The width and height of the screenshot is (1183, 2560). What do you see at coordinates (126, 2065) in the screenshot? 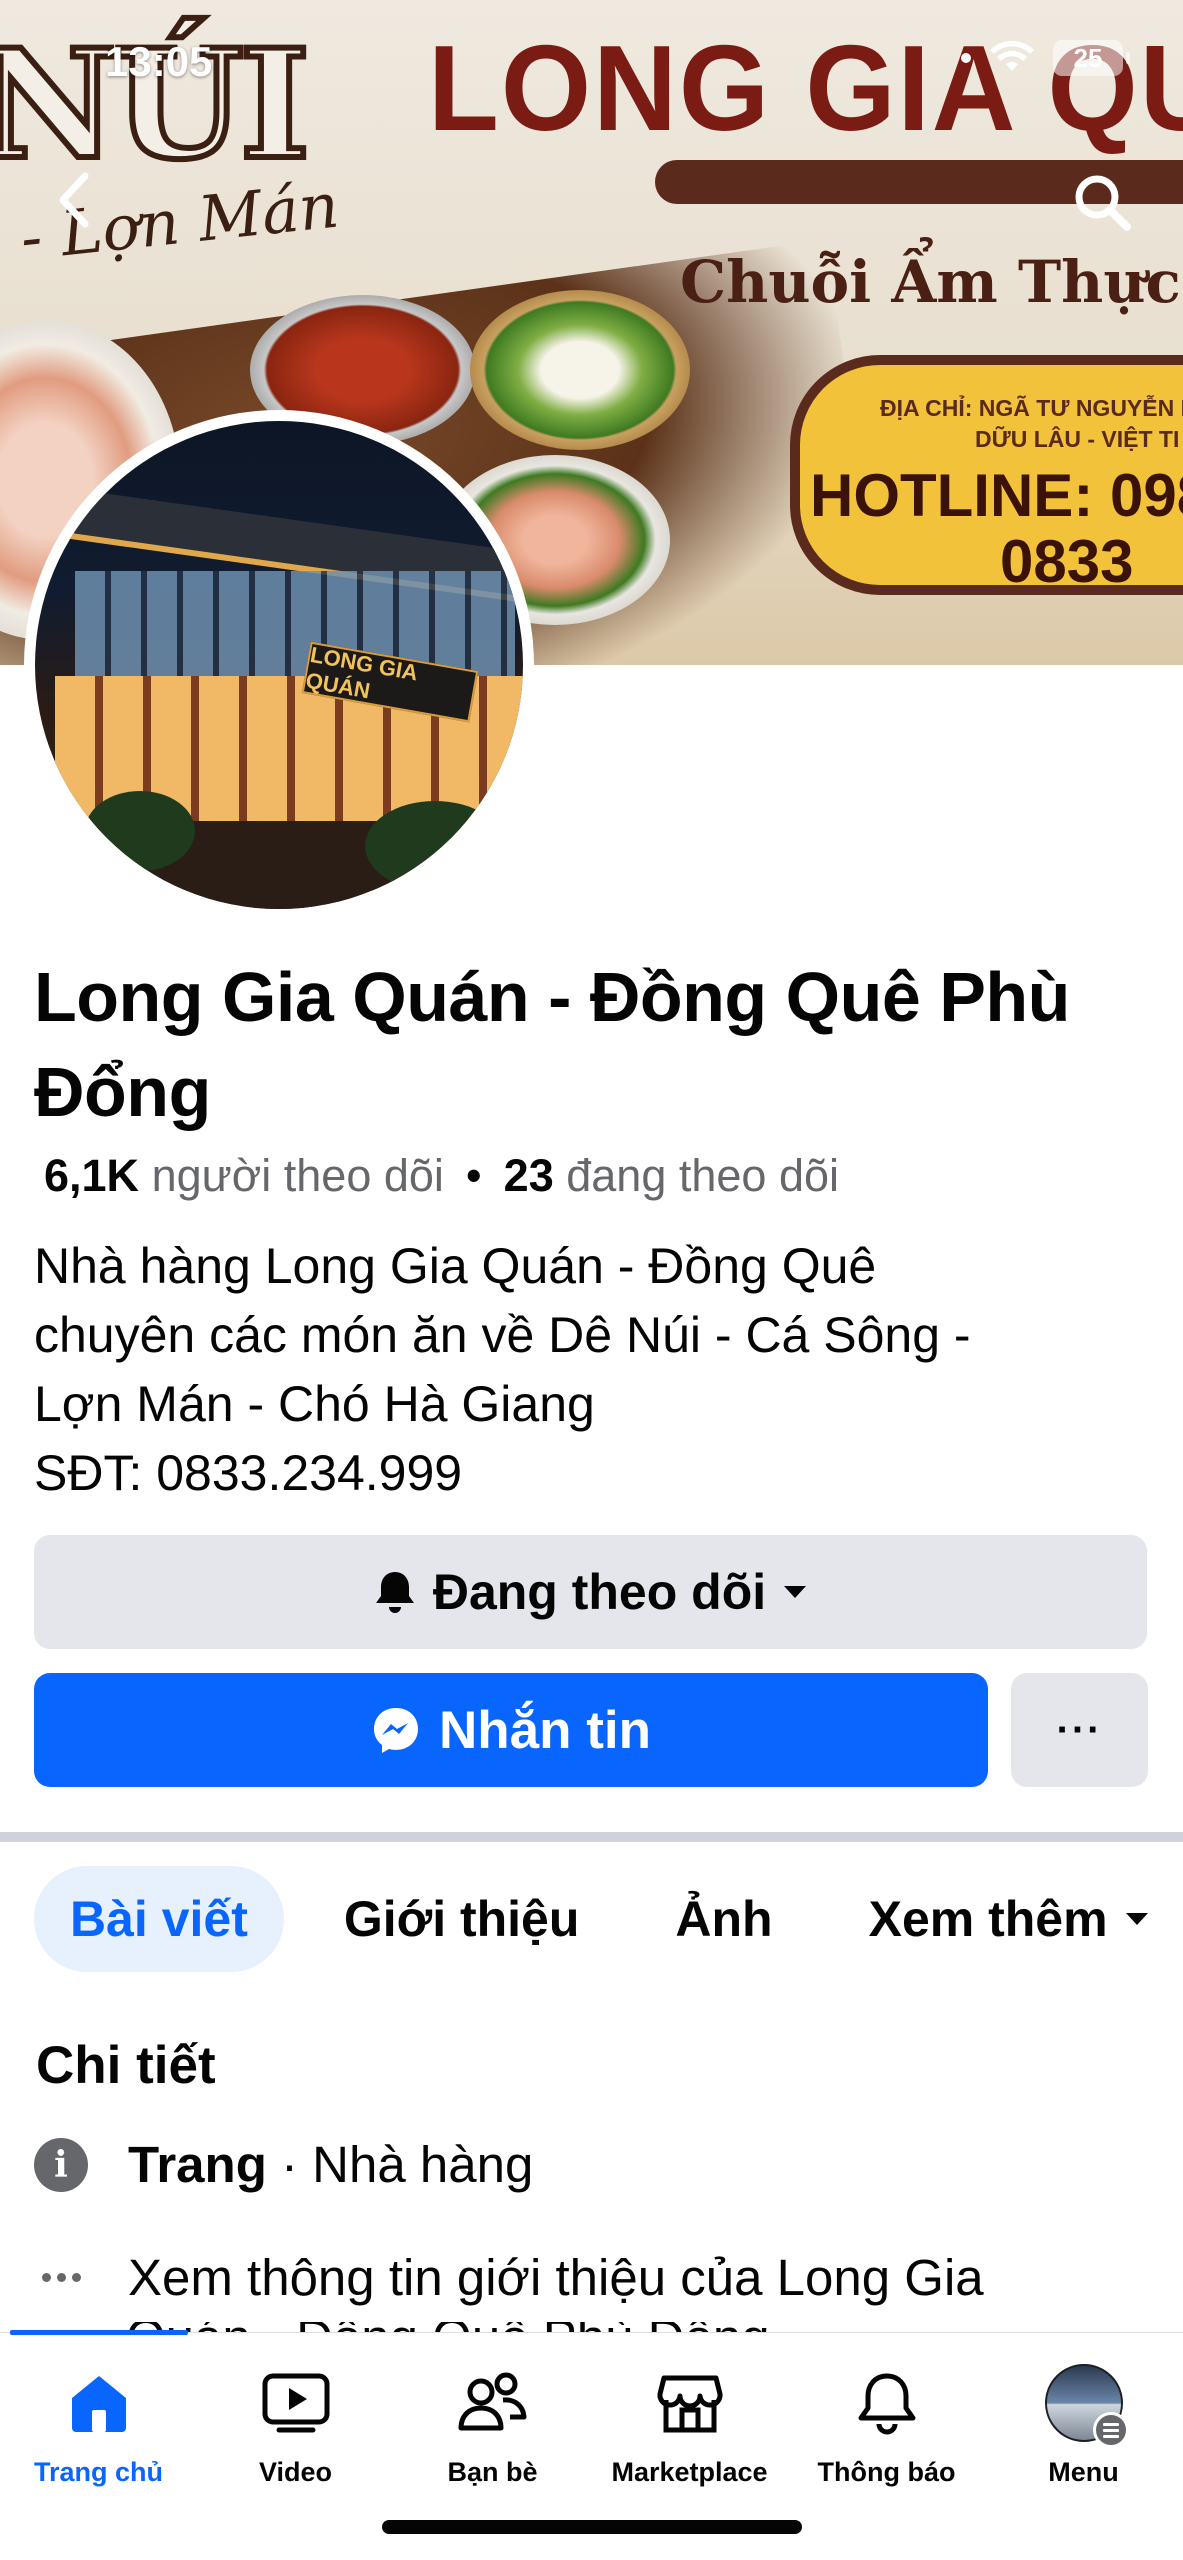
I see `details-heading: Chi tiết` at bounding box center [126, 2065].